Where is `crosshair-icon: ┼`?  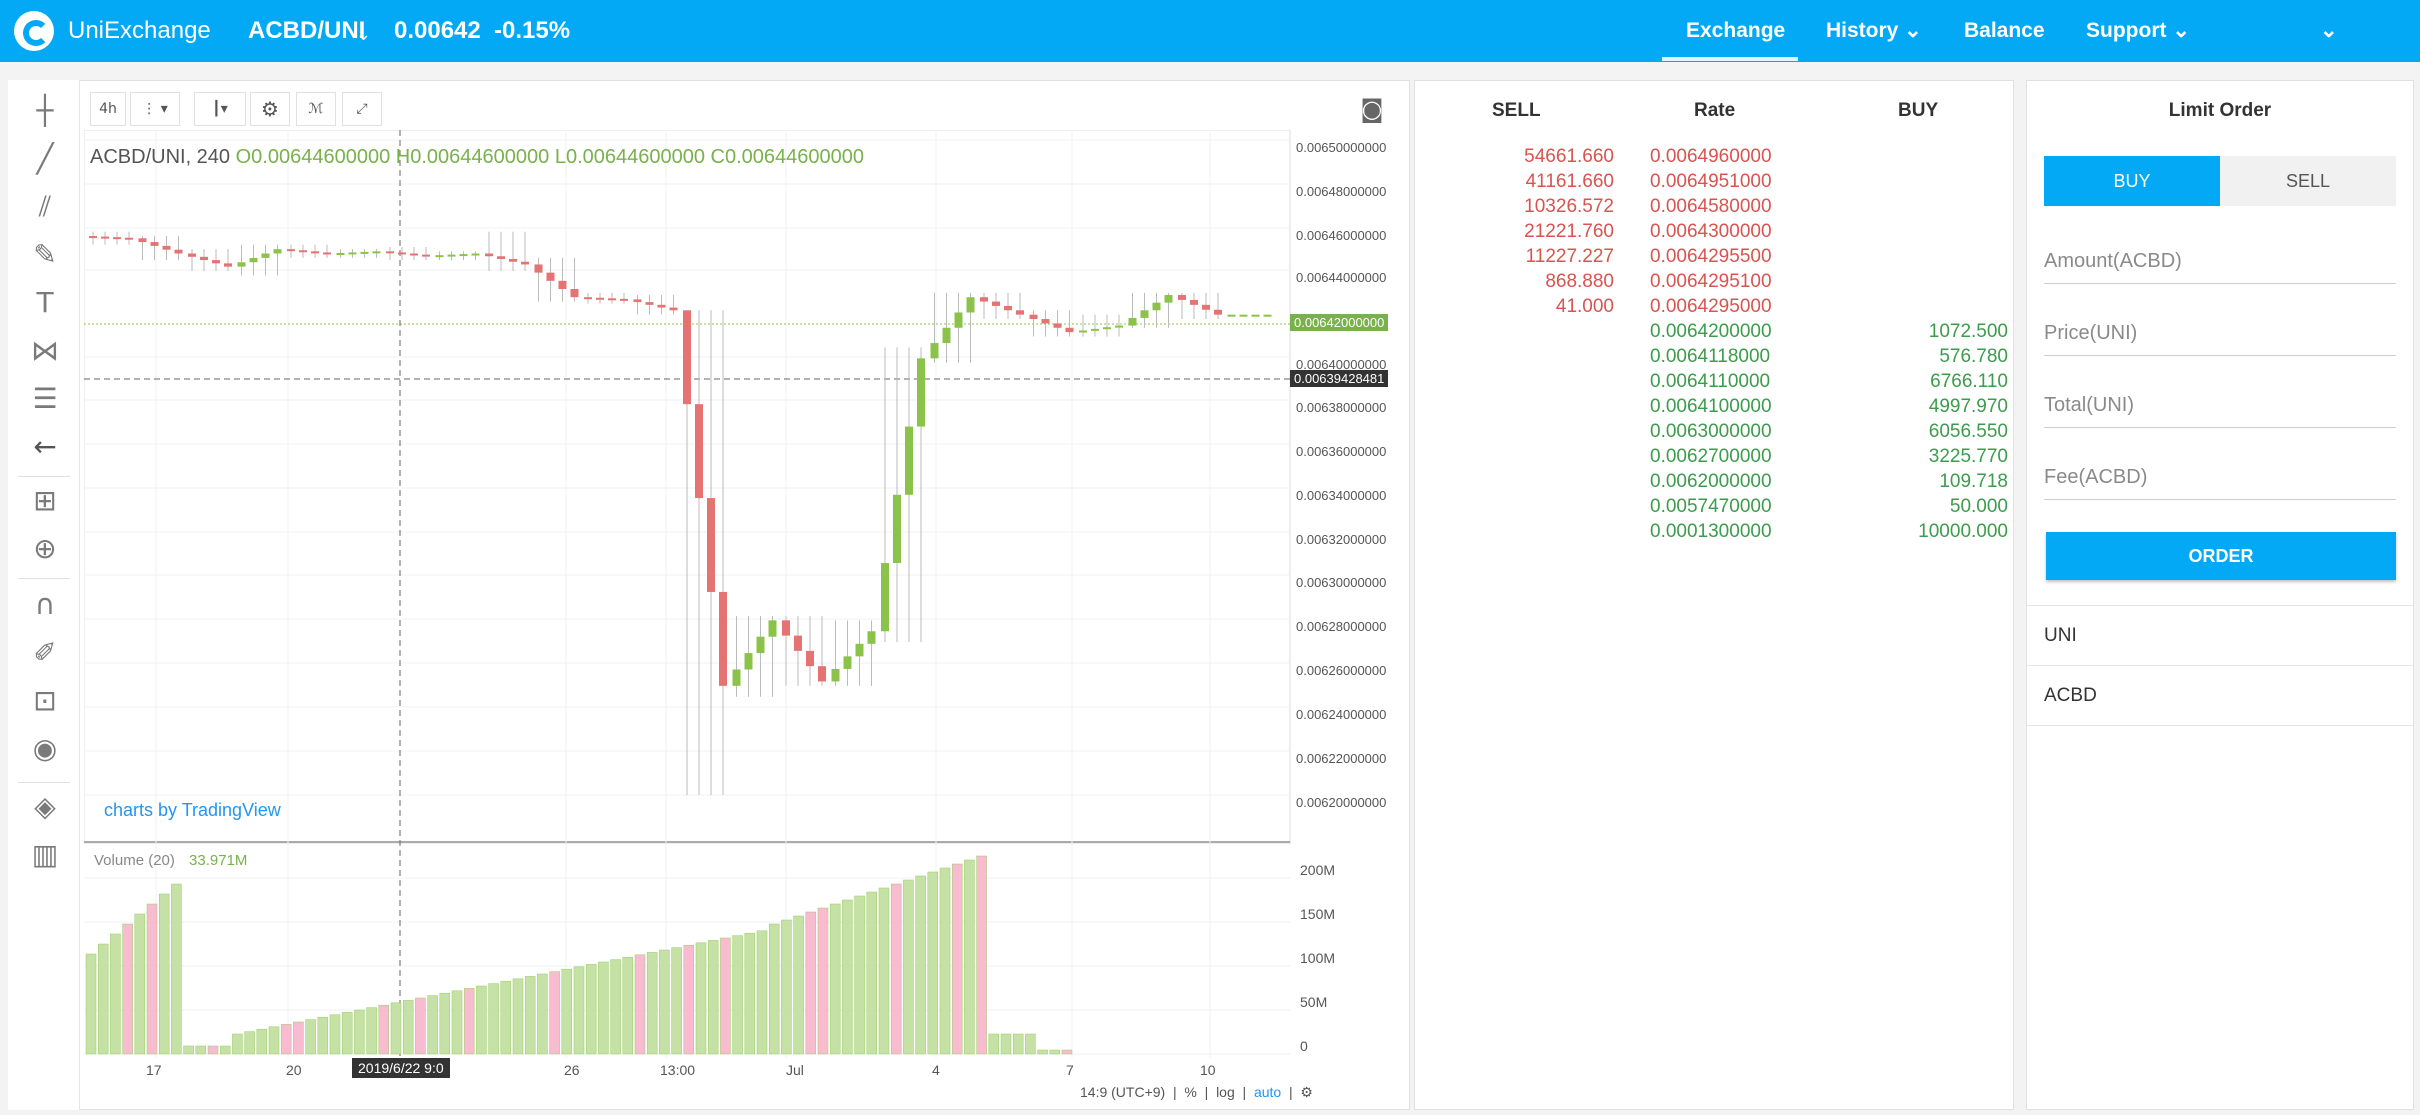 crosshair-icon: ┼ is located at coordinates (45, 111).